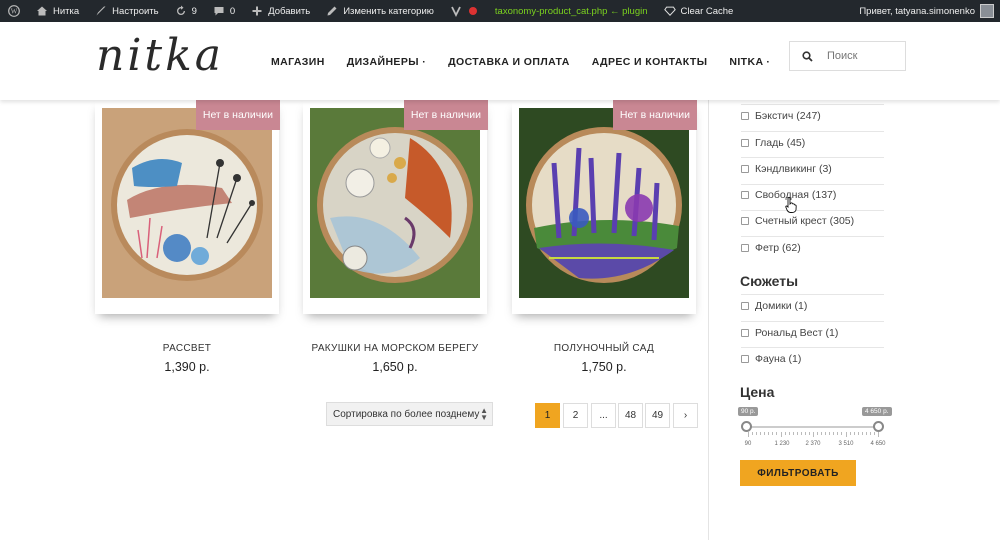 Image resolution: width=1000 pixels, height=548 pixels. What do you see at coordinates (160, 55) in the screenshot?
I see `site-logo: nitka` at bounding box center [160, 55].